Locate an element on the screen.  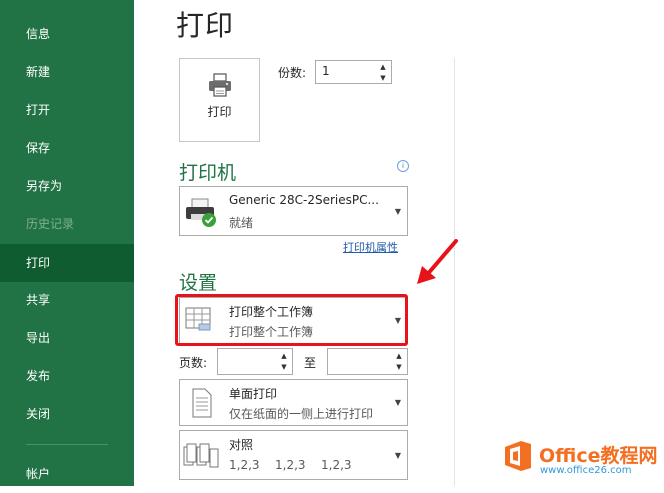
printer-properties-link: 打印机属性 is located at coordinates (370, 247).